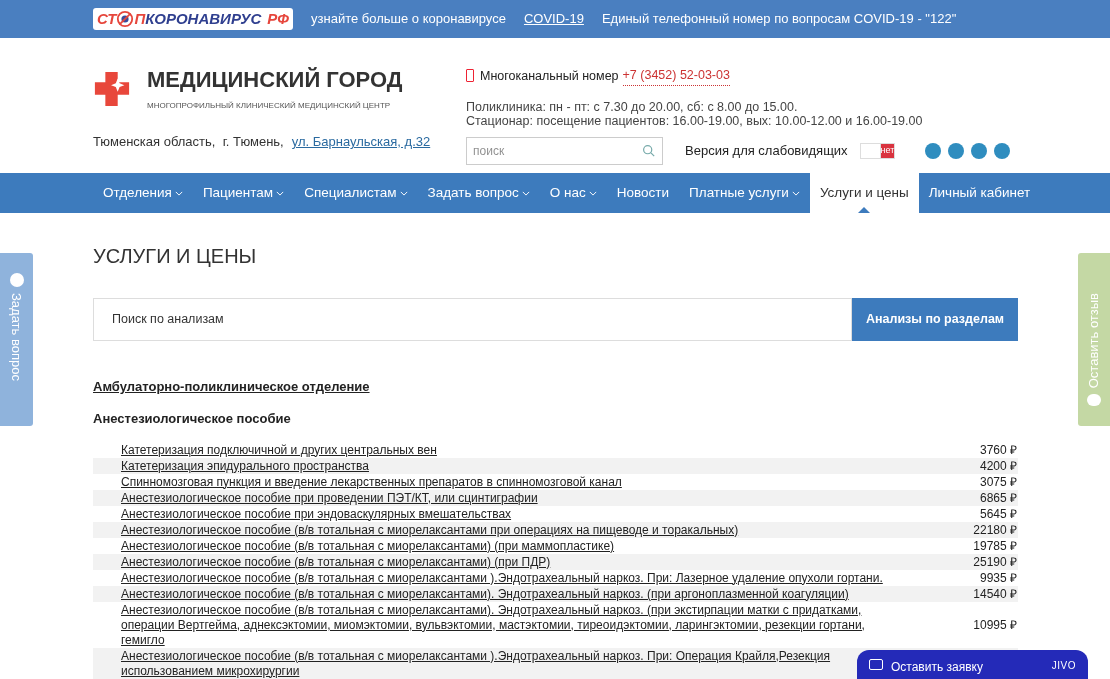 This screenshot has height=679, width=1110. What do you see at coordinates (937, 667) in the screenshot?
I see `chat-label: Оставить заявку` at bounding box center [937, 667].